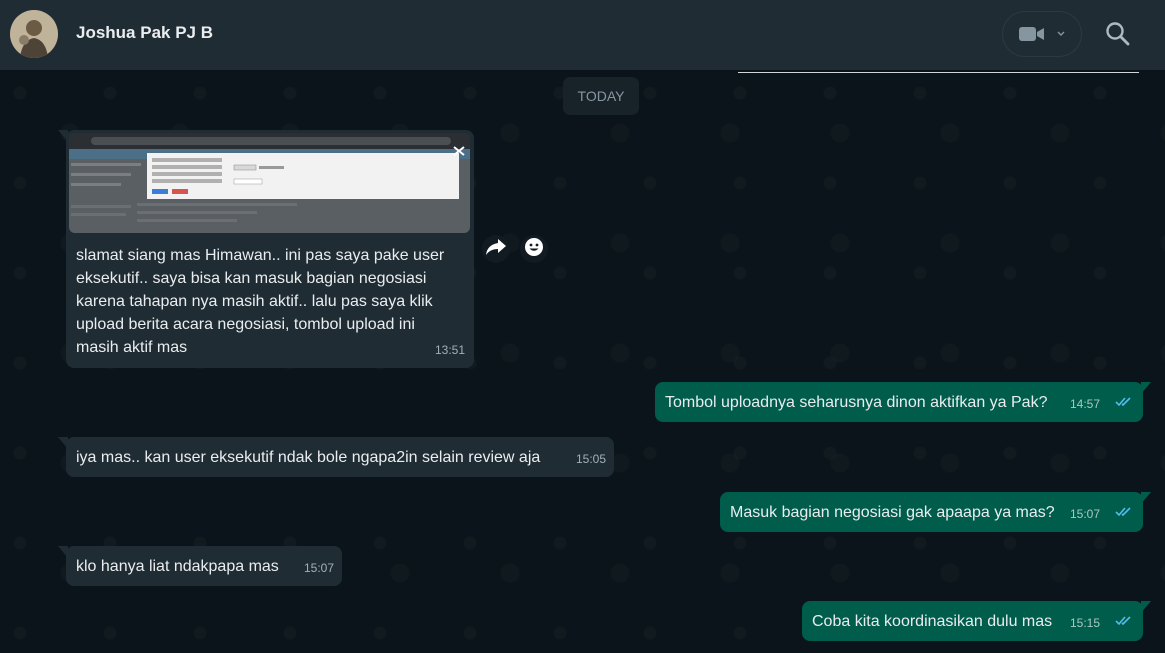 This screenshot has height=653, width=1165. I want to click on forward-button, so click(496, 249).